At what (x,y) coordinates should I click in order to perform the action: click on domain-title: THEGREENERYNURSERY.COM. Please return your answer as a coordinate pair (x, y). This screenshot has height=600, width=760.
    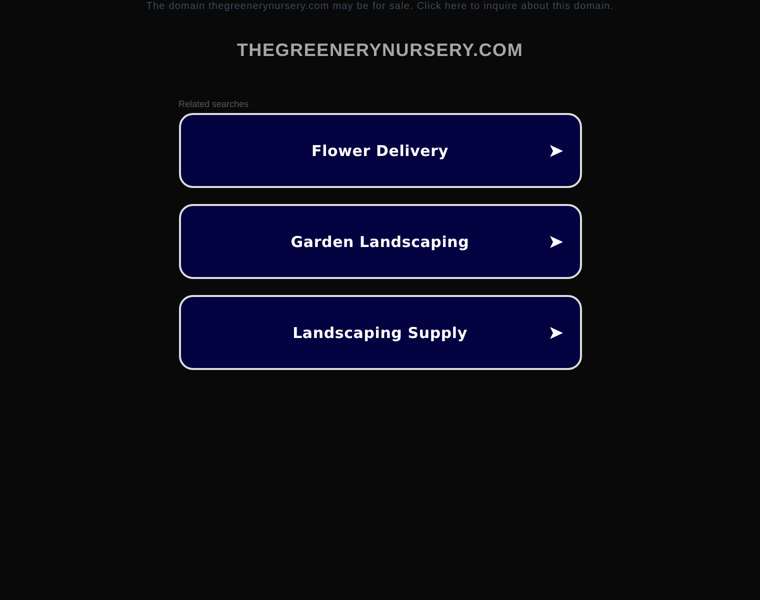
    Looking at the image, I should click on (380, 50).